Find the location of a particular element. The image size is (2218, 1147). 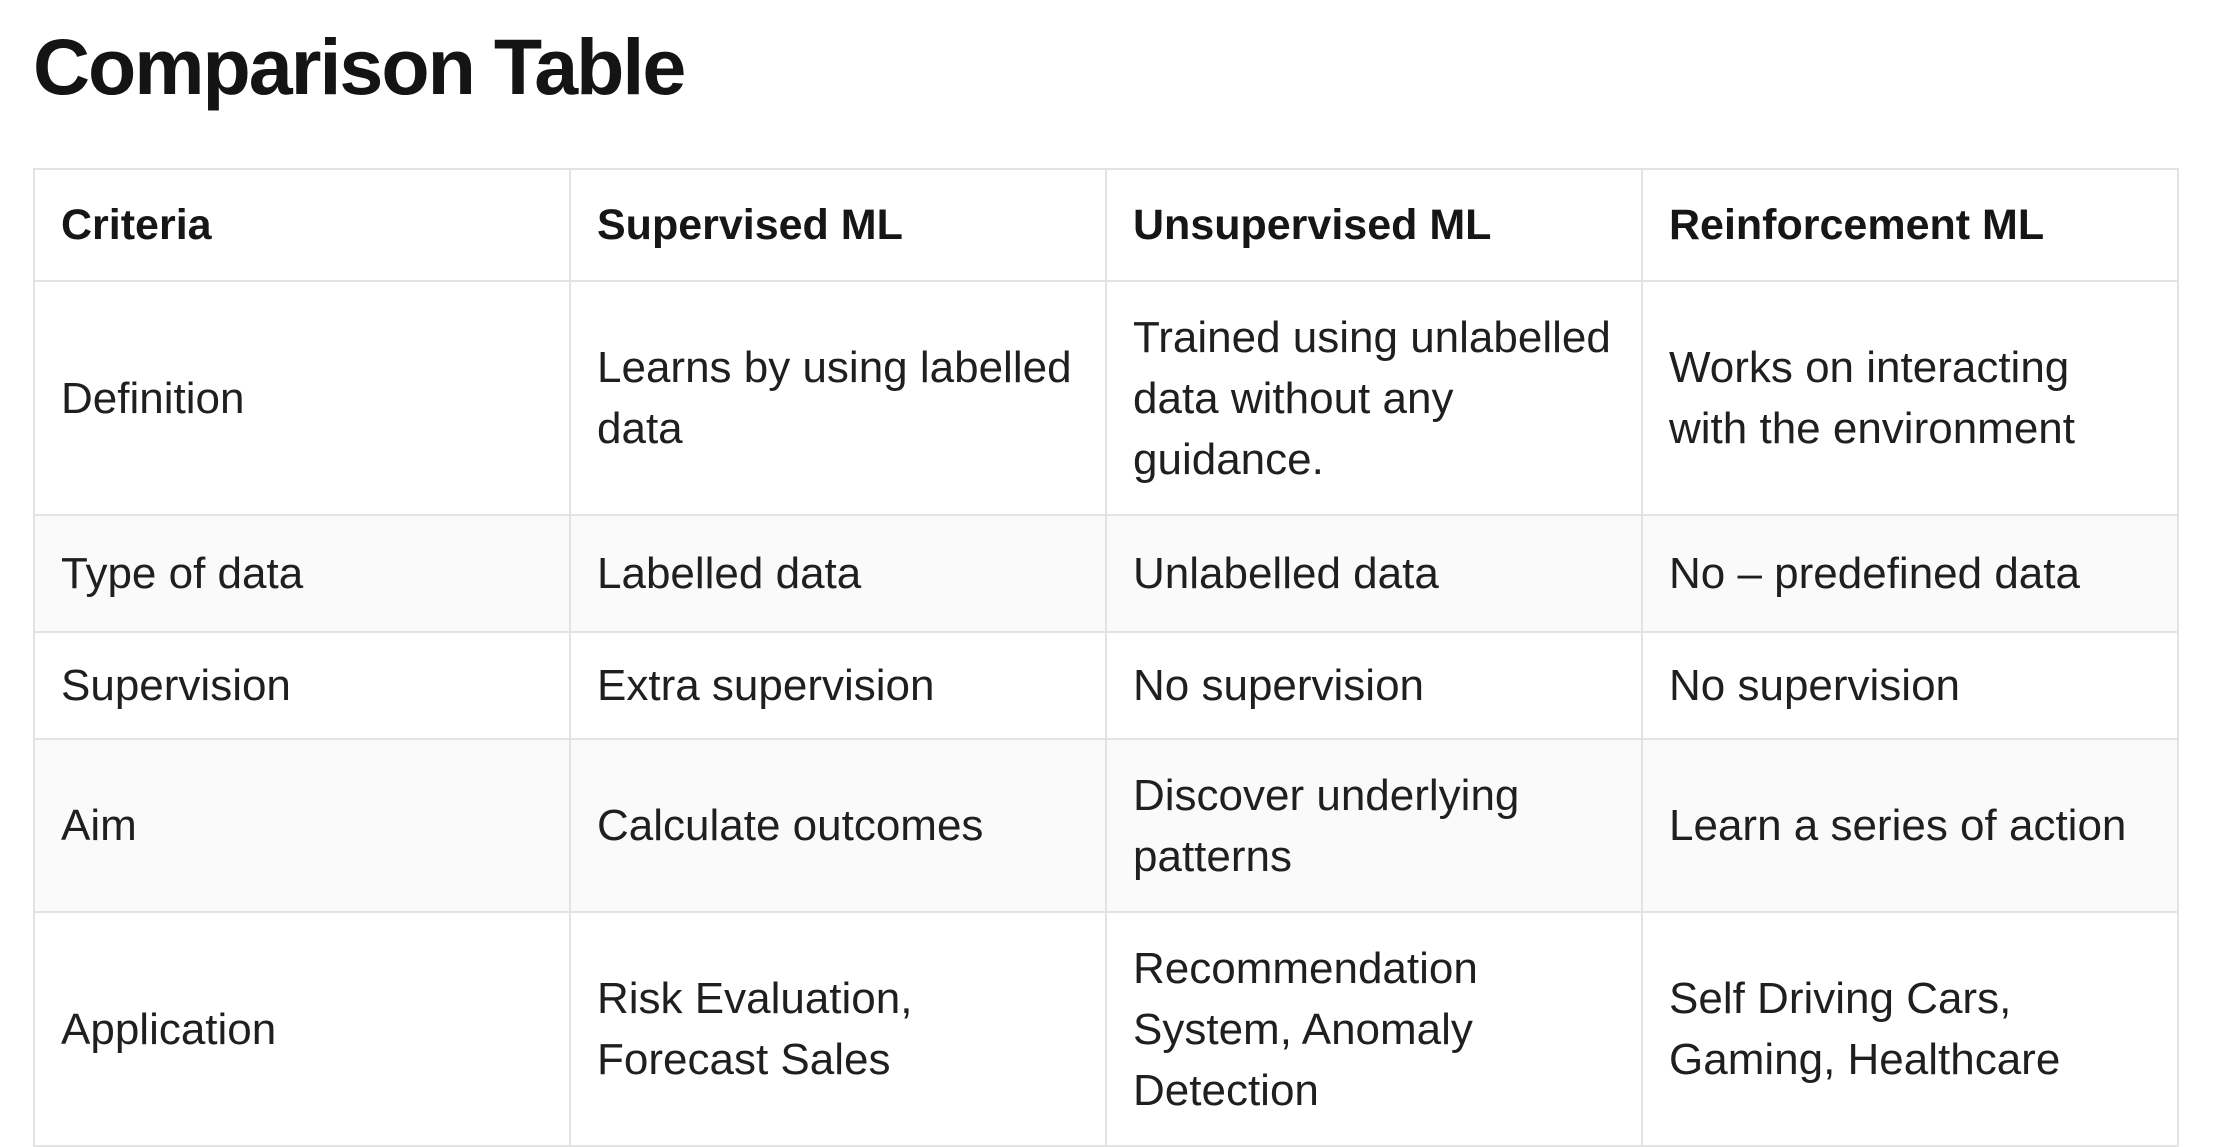

supervised-cell: Risk Evaluation, Forecast Sales is located at coordinates (838, 1029).